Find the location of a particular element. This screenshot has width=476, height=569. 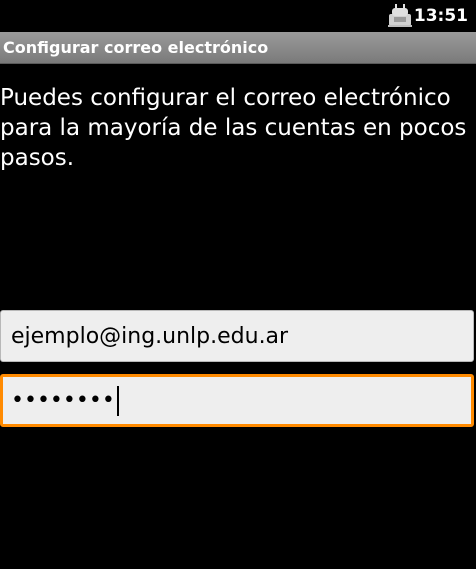

status-time: 13:51 is located at coordinates (440, 16).